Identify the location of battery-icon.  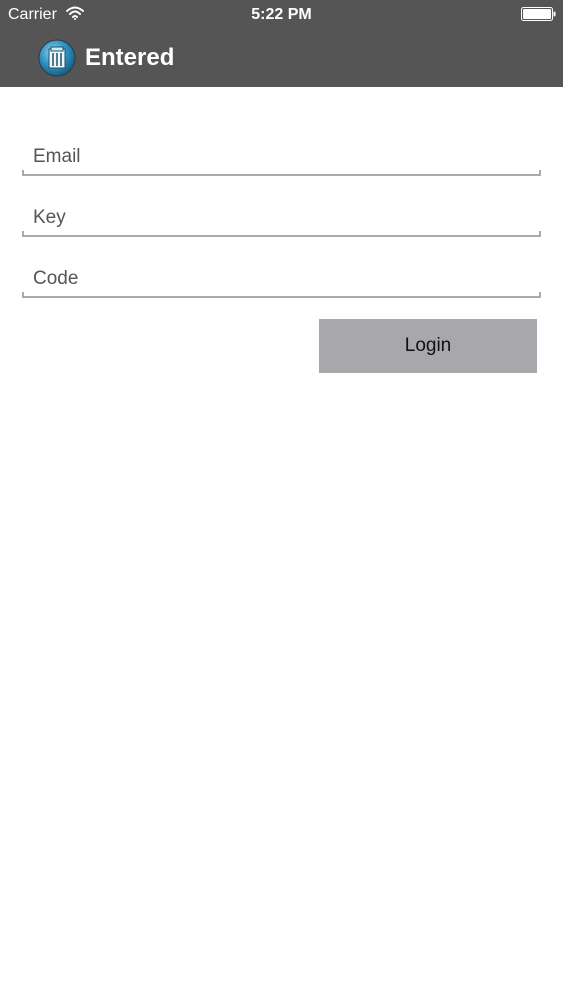
(538, 14).